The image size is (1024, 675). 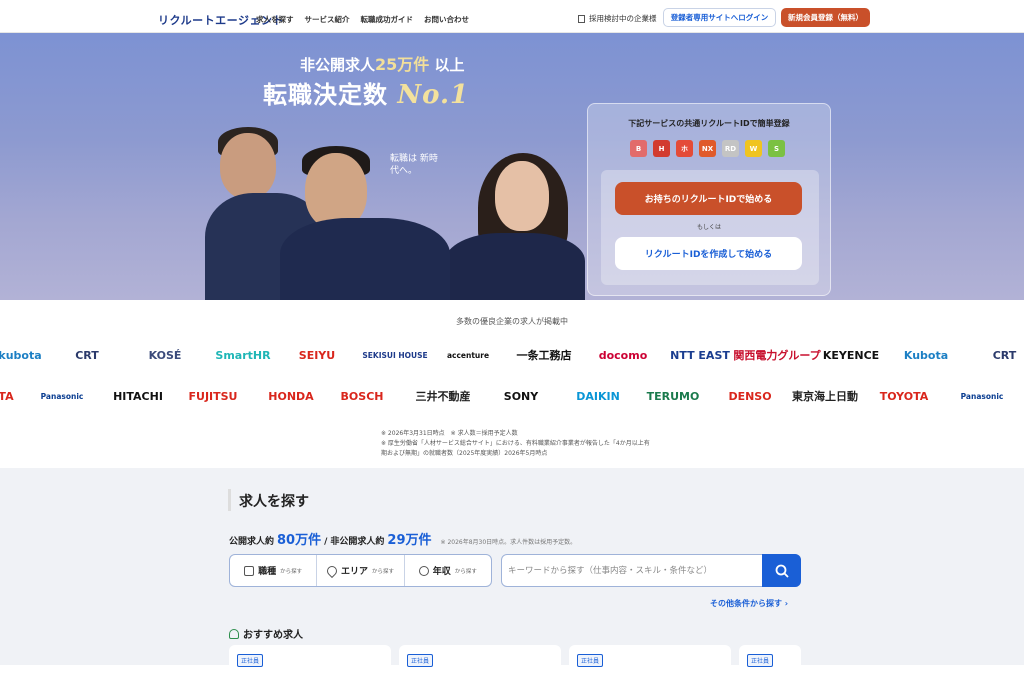 What do you see at coordinates (544, 355) in the screenshot?
I see `company-logo: 一条工務店` at bounding box center [544, 355].